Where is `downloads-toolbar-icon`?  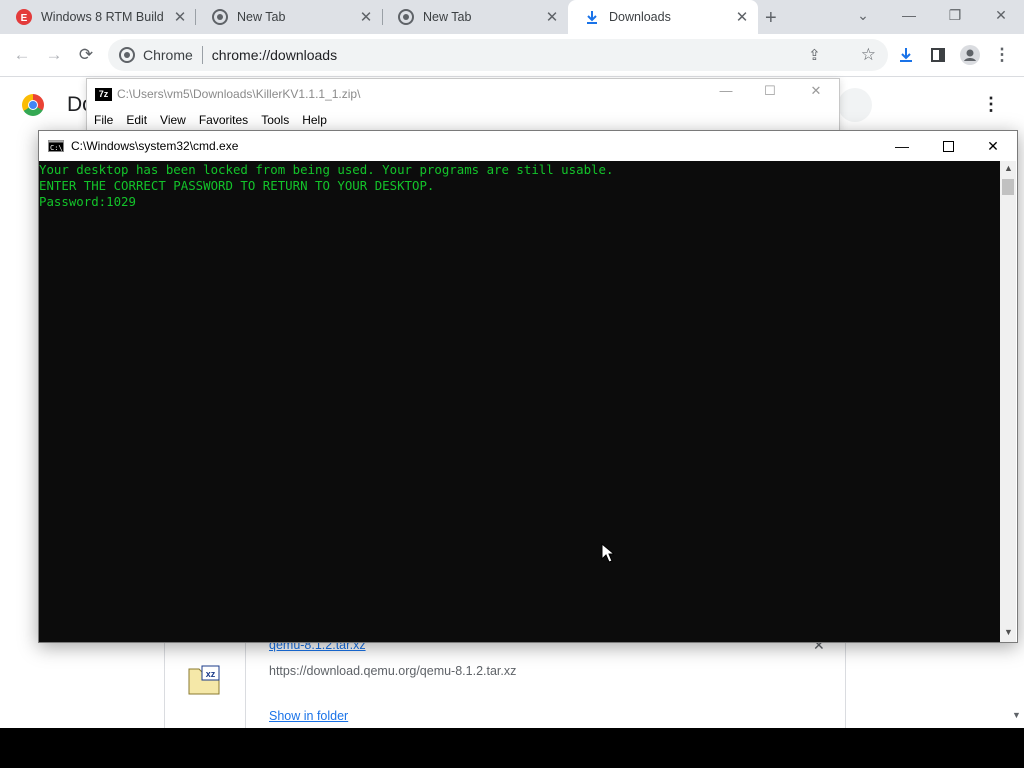
downloads-toolbar-icon is located at coordinates (906, 55).